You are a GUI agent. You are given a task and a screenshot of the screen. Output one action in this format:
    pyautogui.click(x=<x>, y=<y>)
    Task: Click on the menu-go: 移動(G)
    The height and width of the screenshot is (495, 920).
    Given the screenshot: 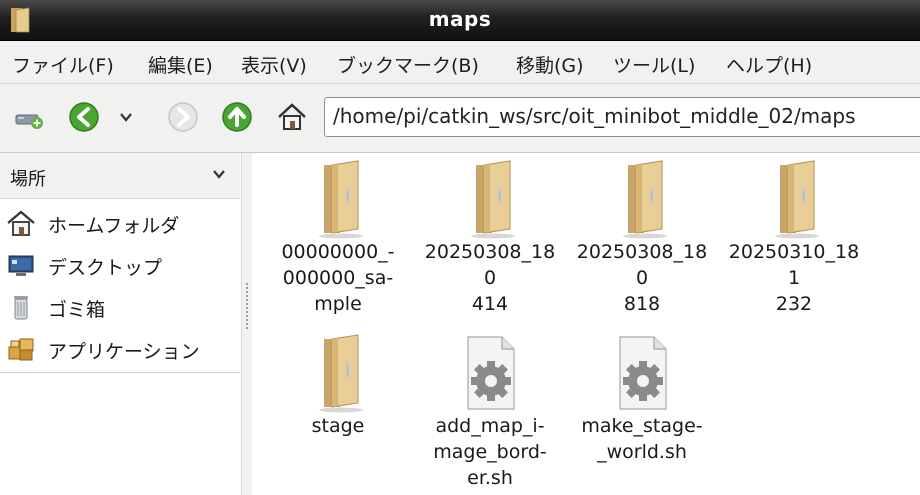 What is the action you would take?
    pyautogui.click(x=550, y=64)
    